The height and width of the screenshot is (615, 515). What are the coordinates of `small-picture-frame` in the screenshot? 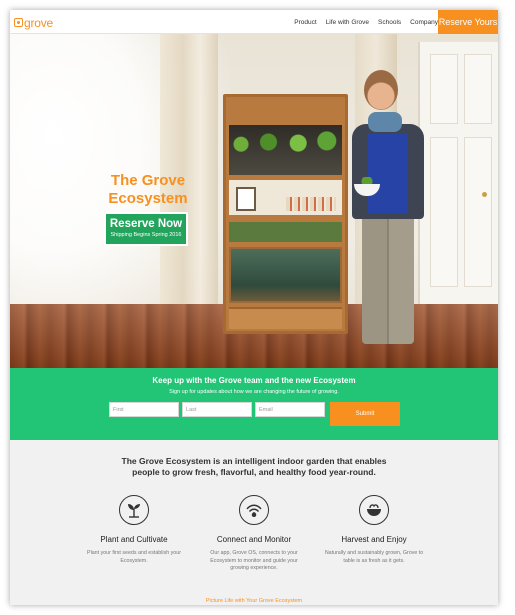 It's located at (246, 199).